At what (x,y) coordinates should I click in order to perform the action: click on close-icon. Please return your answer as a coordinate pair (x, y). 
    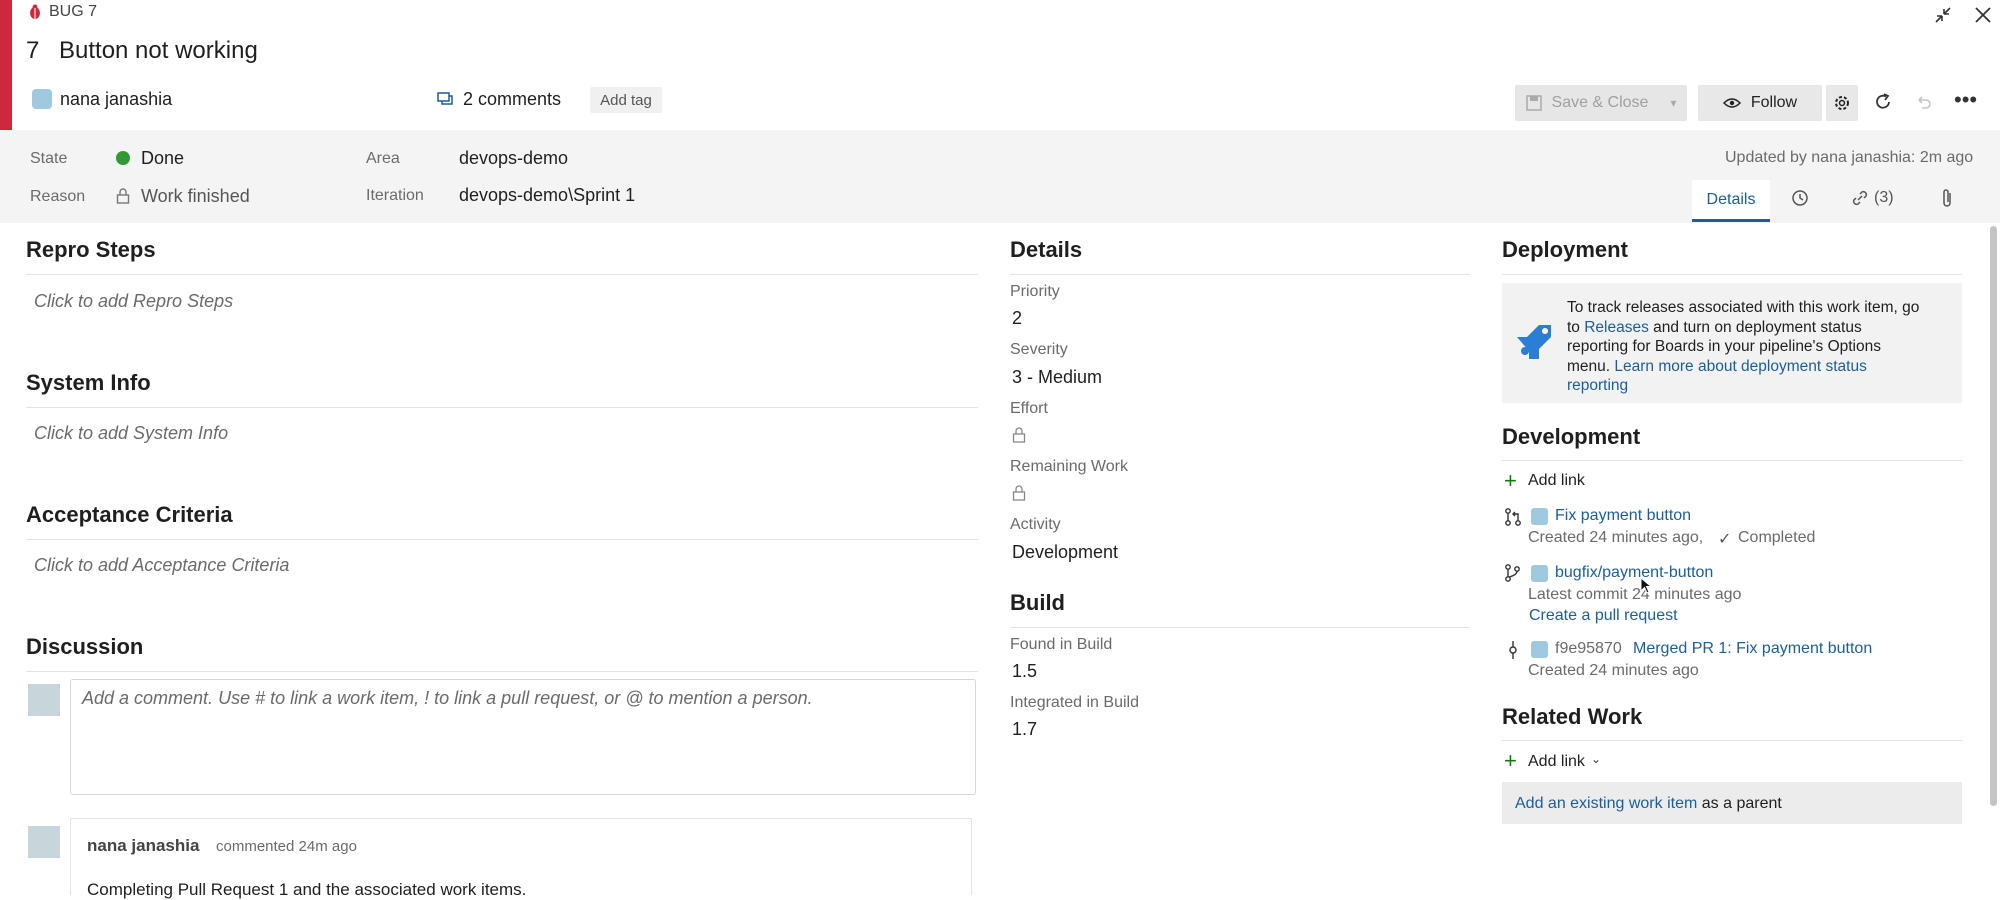
    Looking at the image, I should click on (1983, 15).